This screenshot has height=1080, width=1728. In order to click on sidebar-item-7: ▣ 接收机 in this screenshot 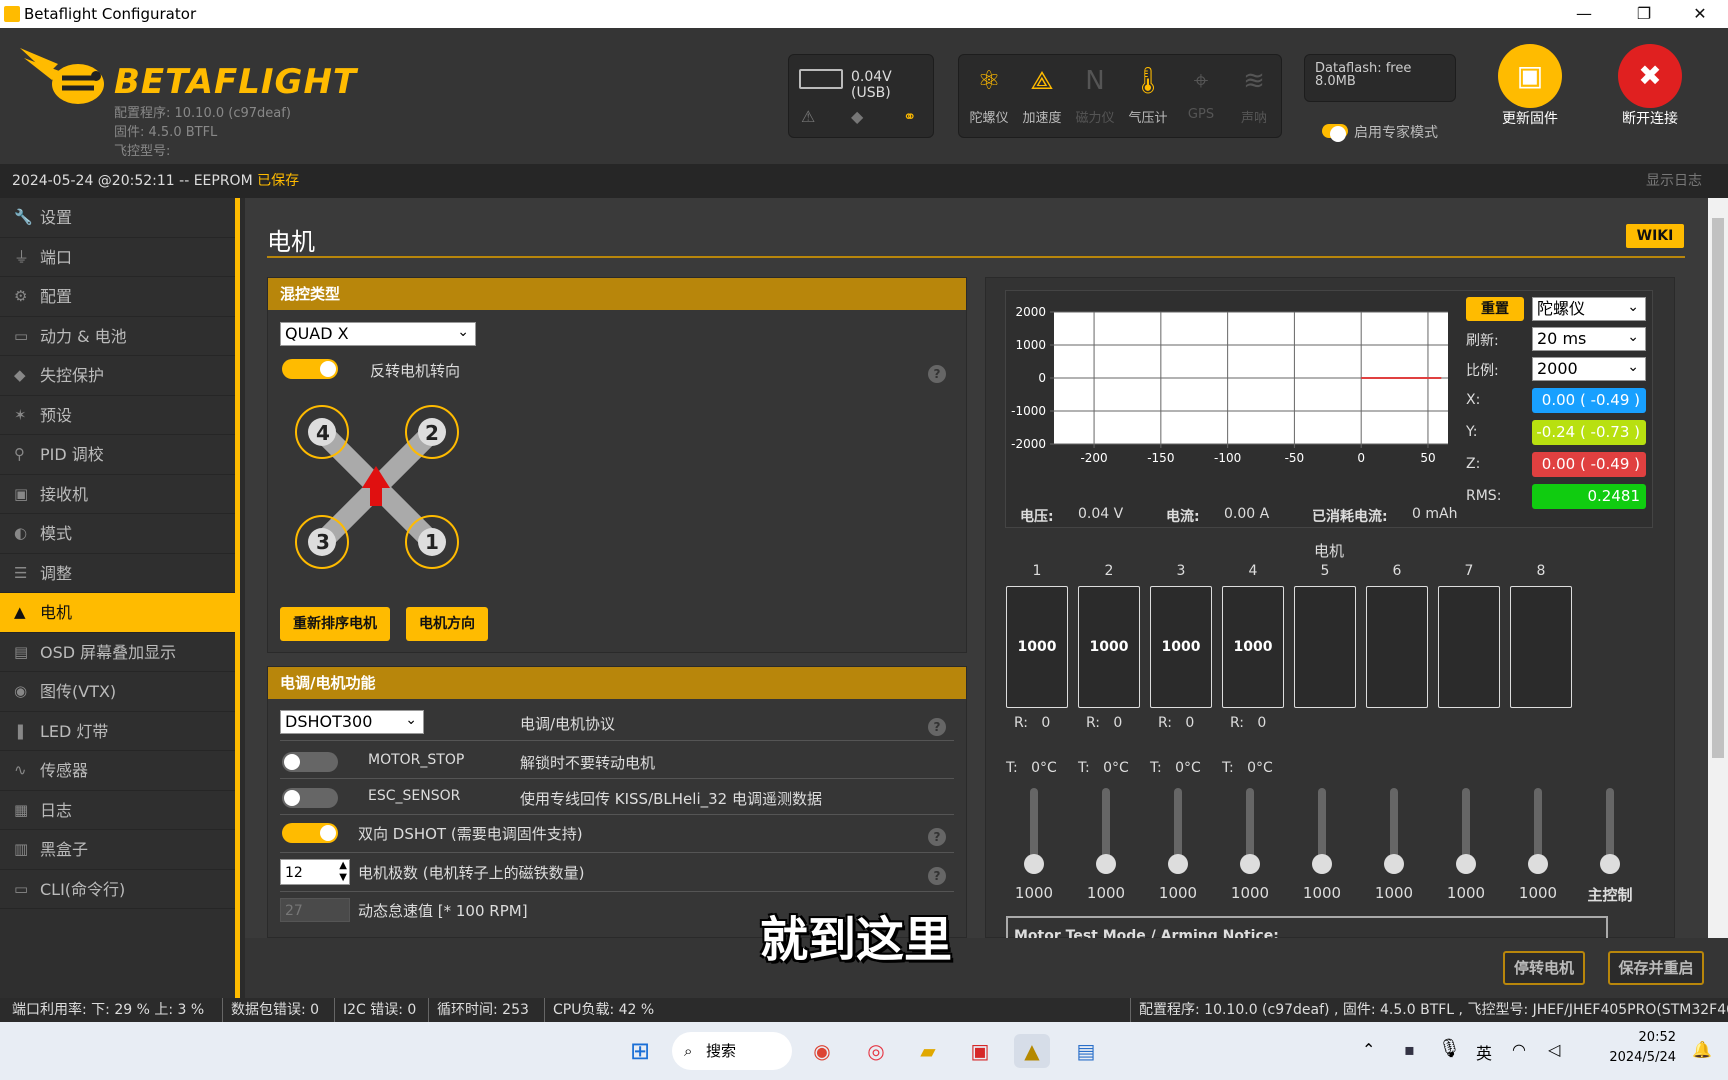, I will do `click(117, 494)`.